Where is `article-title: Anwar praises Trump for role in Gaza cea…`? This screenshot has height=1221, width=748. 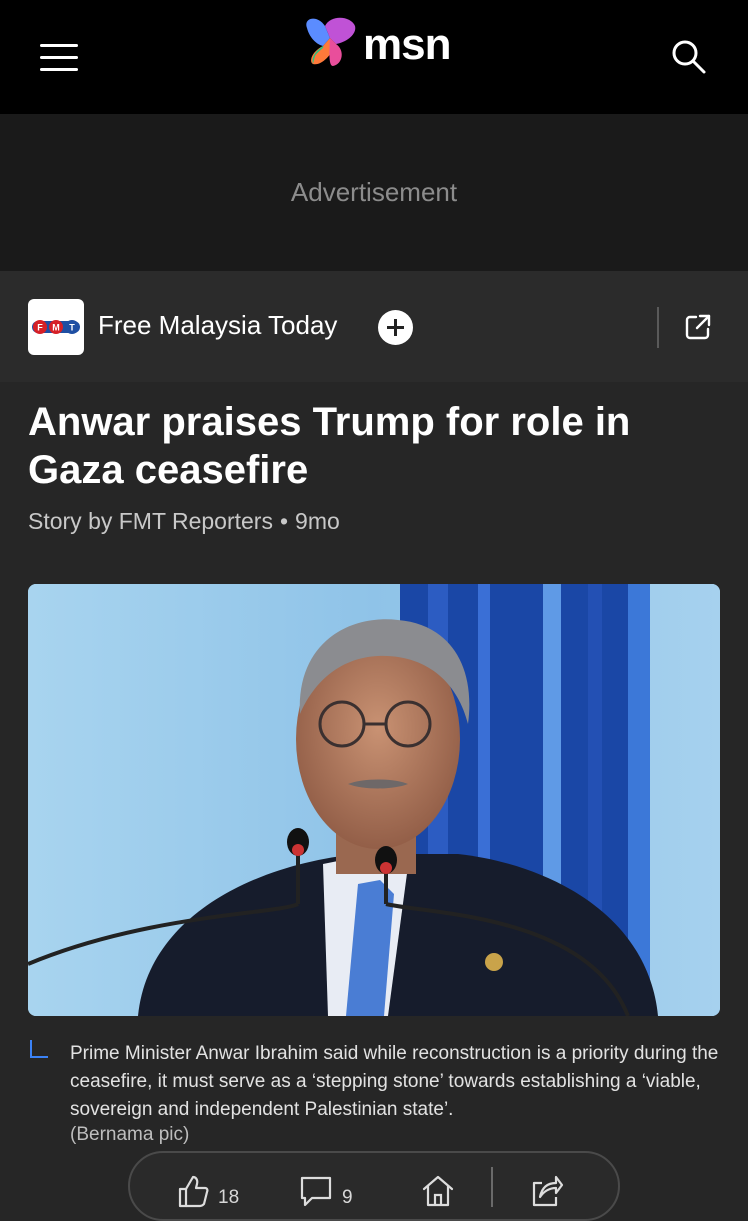
article-title: Anwar praises Trump for role in Gaza cea… is located at coordinates (329, 446).